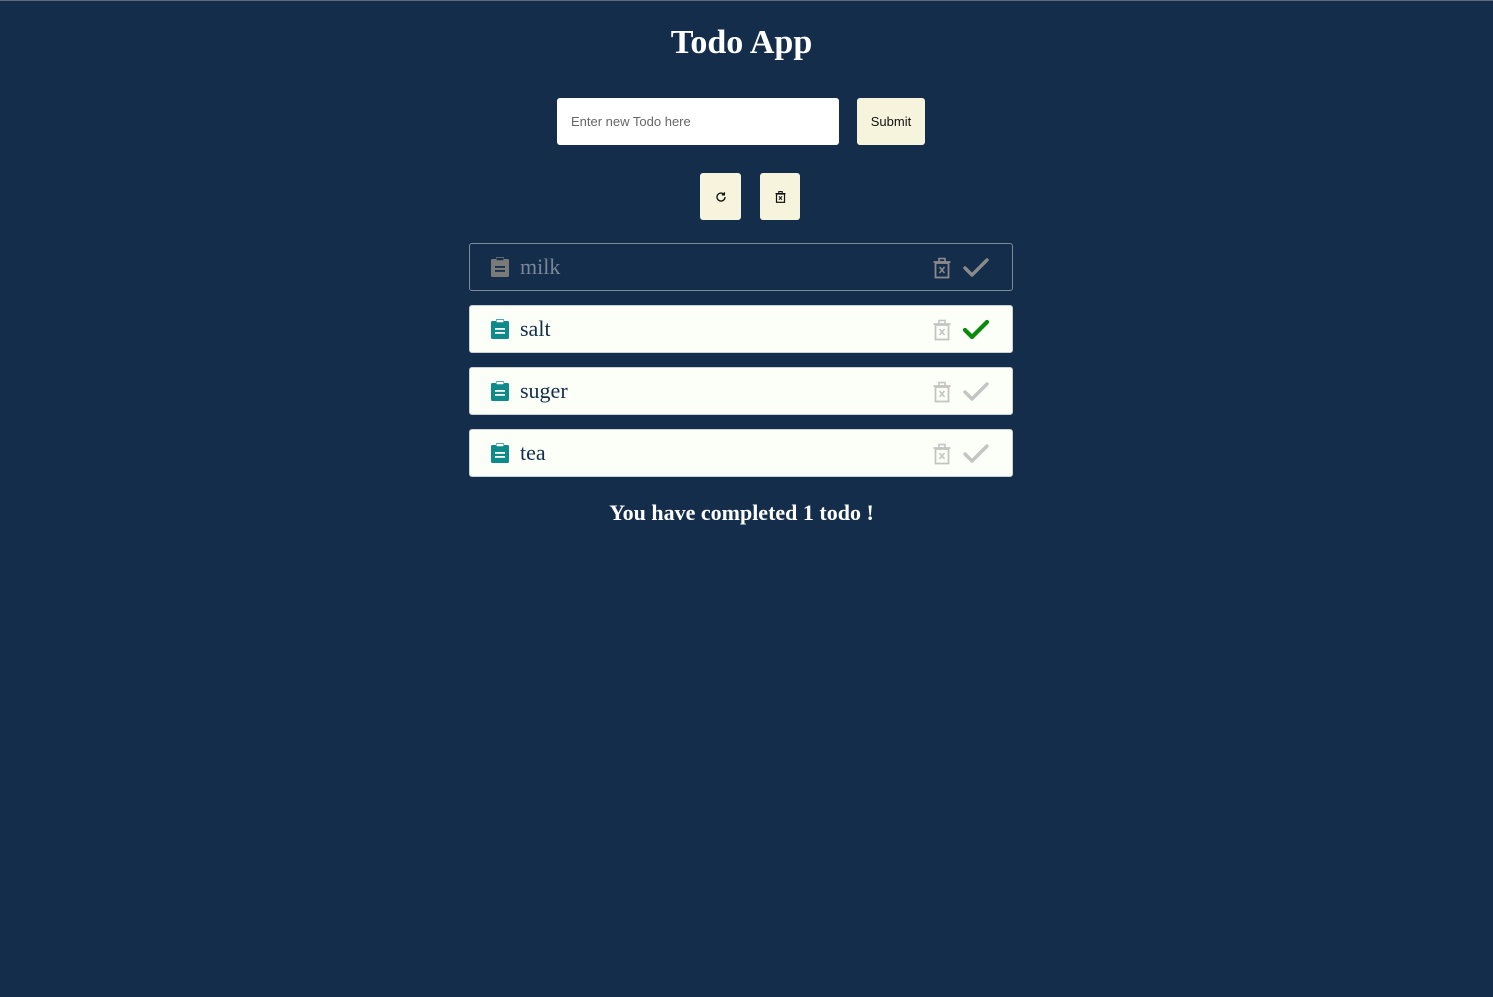  What do you see at coordinates (891, 121) in the screenshot?
I see `submit-button: Submit` at bounding box center [891, 121].